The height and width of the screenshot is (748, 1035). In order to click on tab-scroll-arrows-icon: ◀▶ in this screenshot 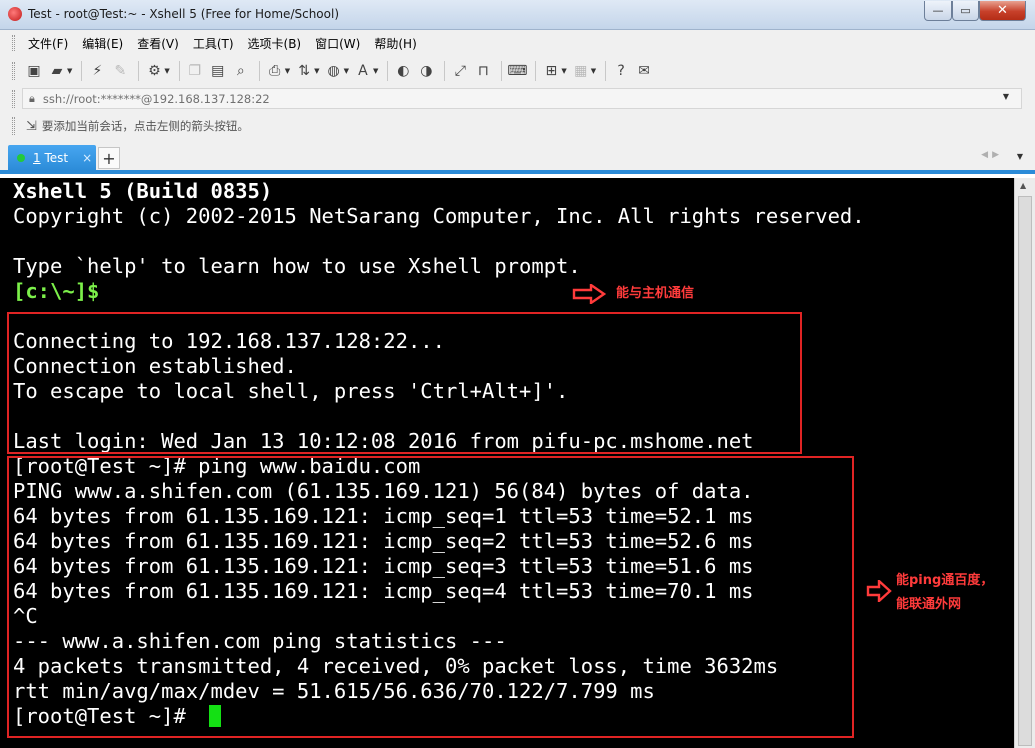, I will do `click(992, 155)`.